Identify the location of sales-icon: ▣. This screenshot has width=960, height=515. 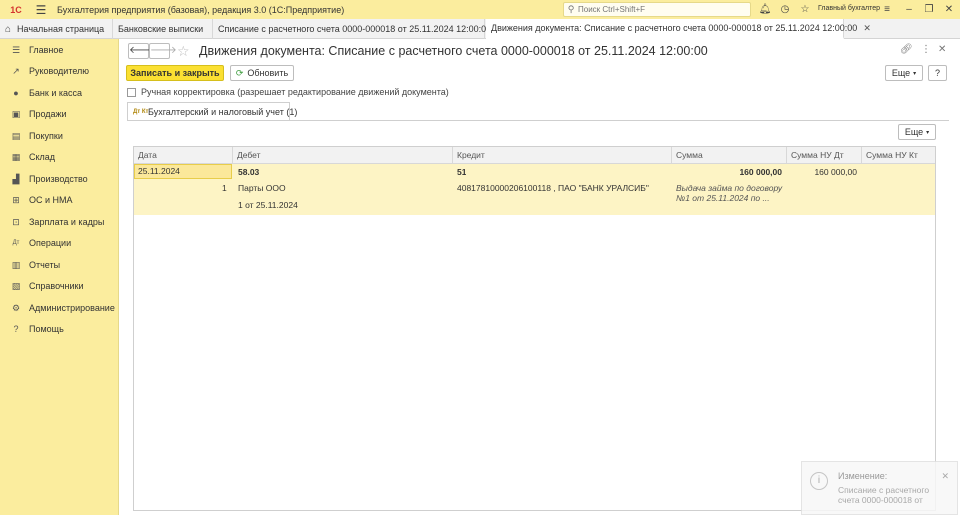
(16, 113).